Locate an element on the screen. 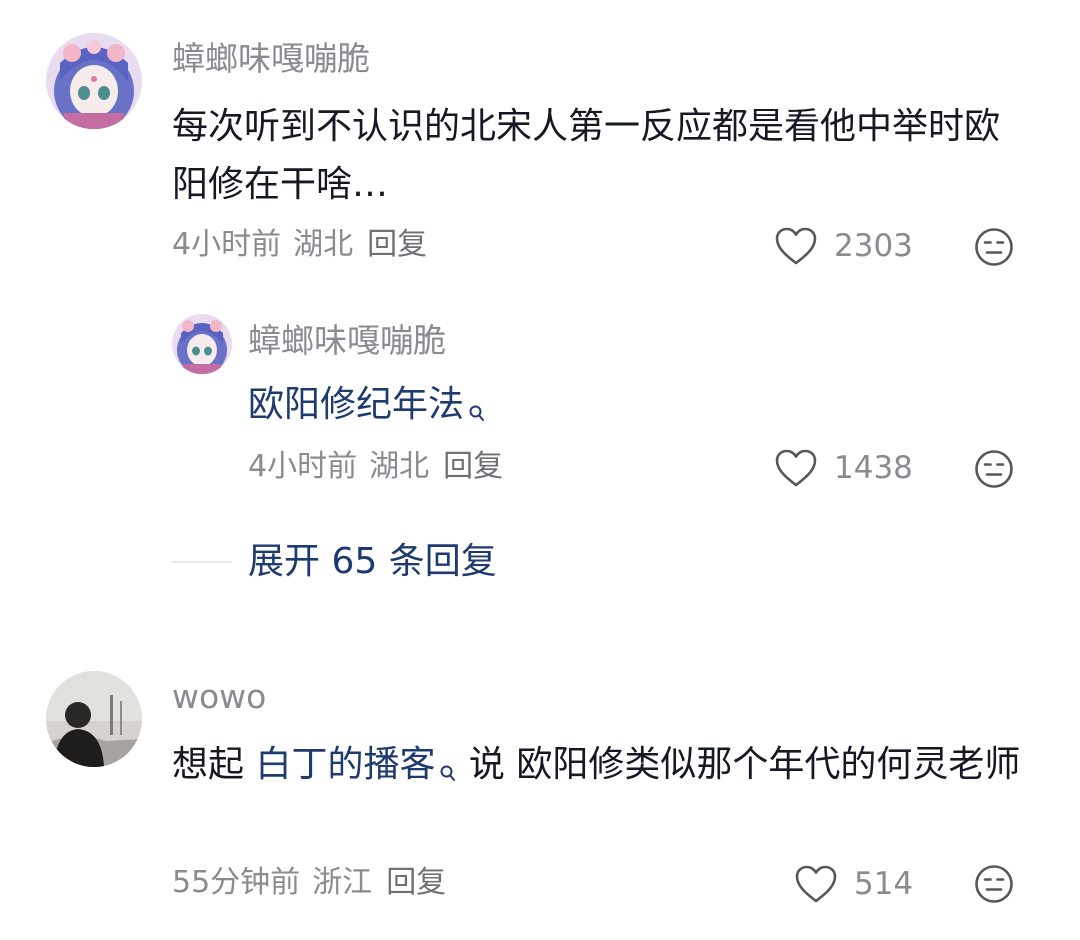 The image size is (1080, 940). like-button: 2303 is located at coordinates (843, 246).